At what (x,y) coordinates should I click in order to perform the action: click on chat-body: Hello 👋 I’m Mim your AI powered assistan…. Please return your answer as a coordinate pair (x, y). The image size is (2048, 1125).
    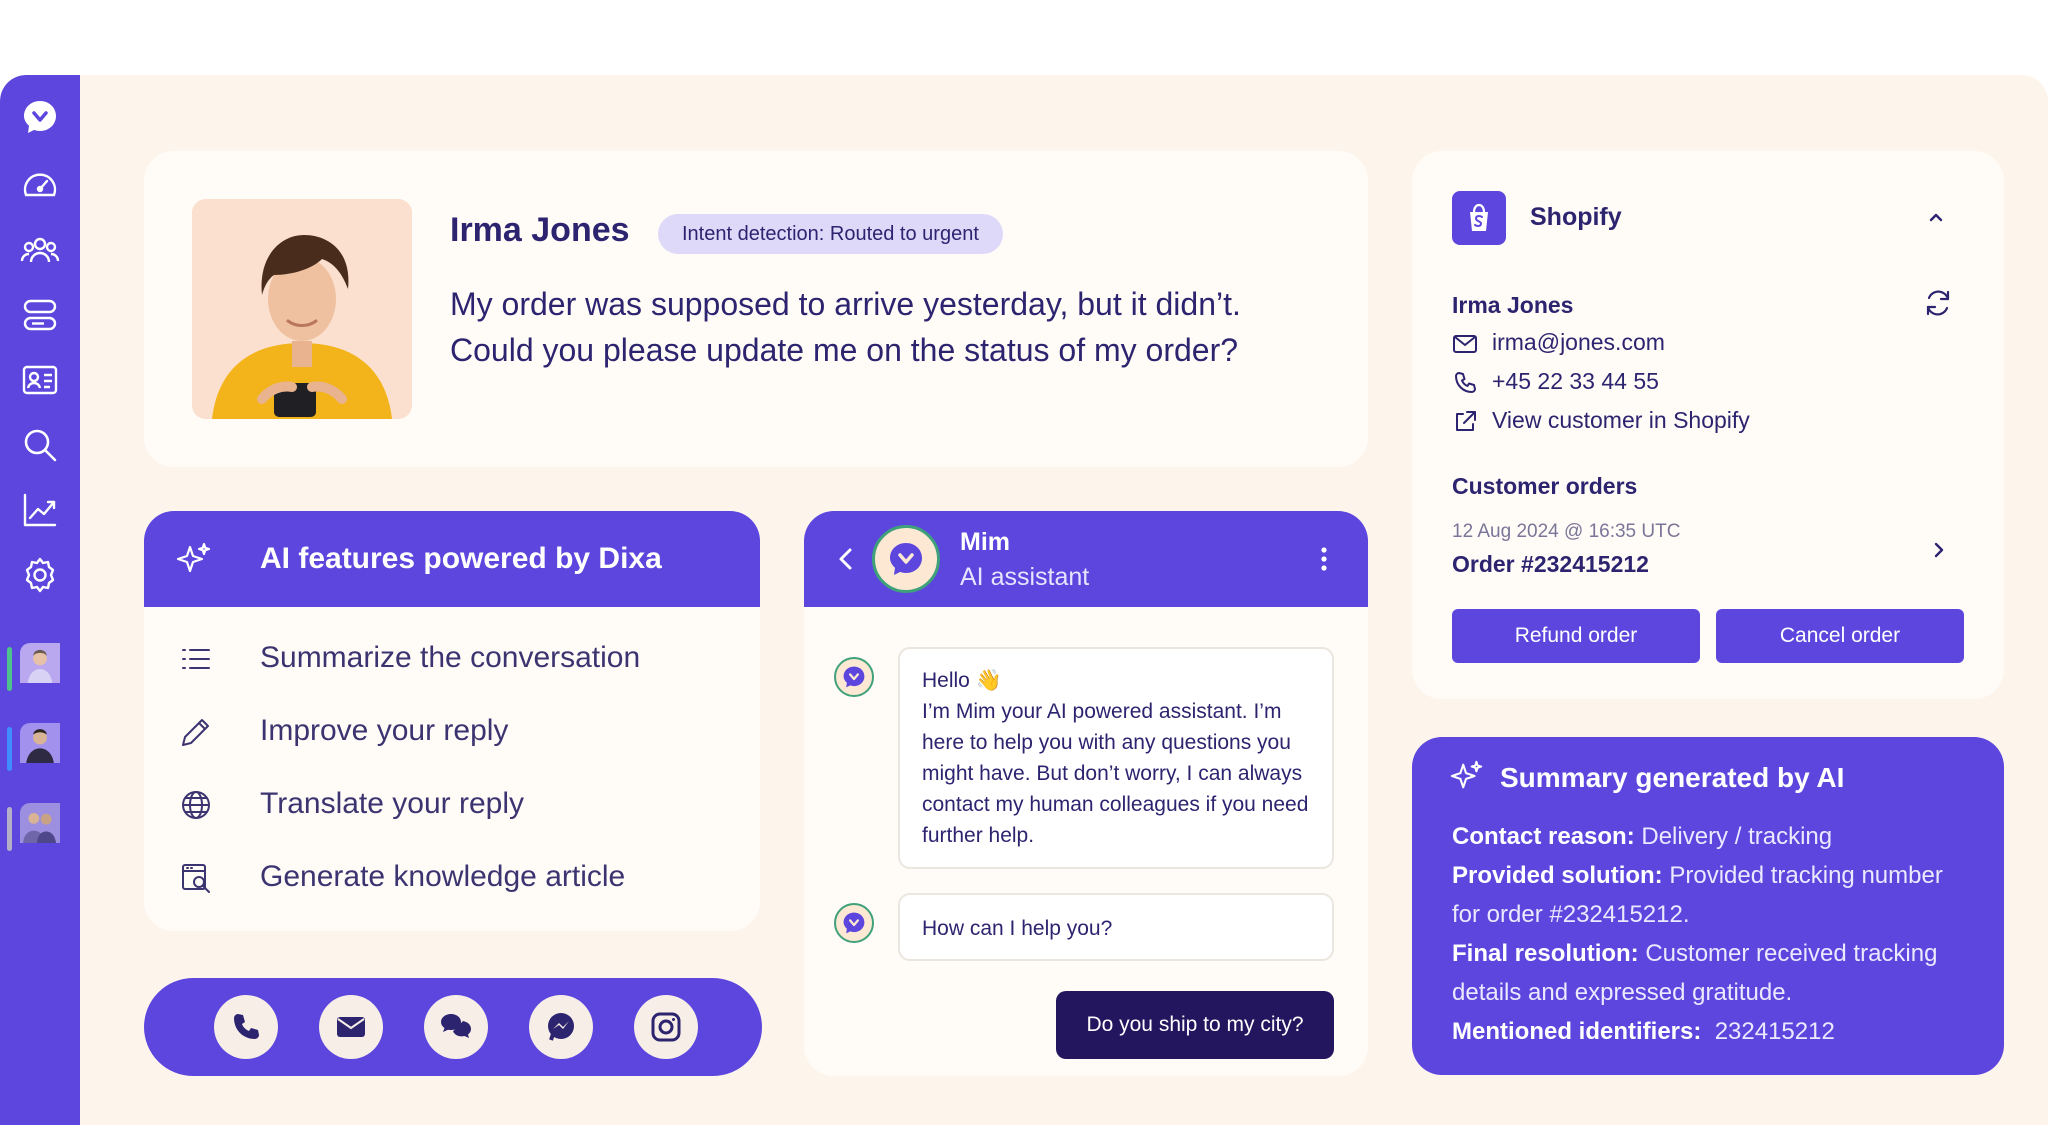
    Looking at the image, I should click on (1086, 841).